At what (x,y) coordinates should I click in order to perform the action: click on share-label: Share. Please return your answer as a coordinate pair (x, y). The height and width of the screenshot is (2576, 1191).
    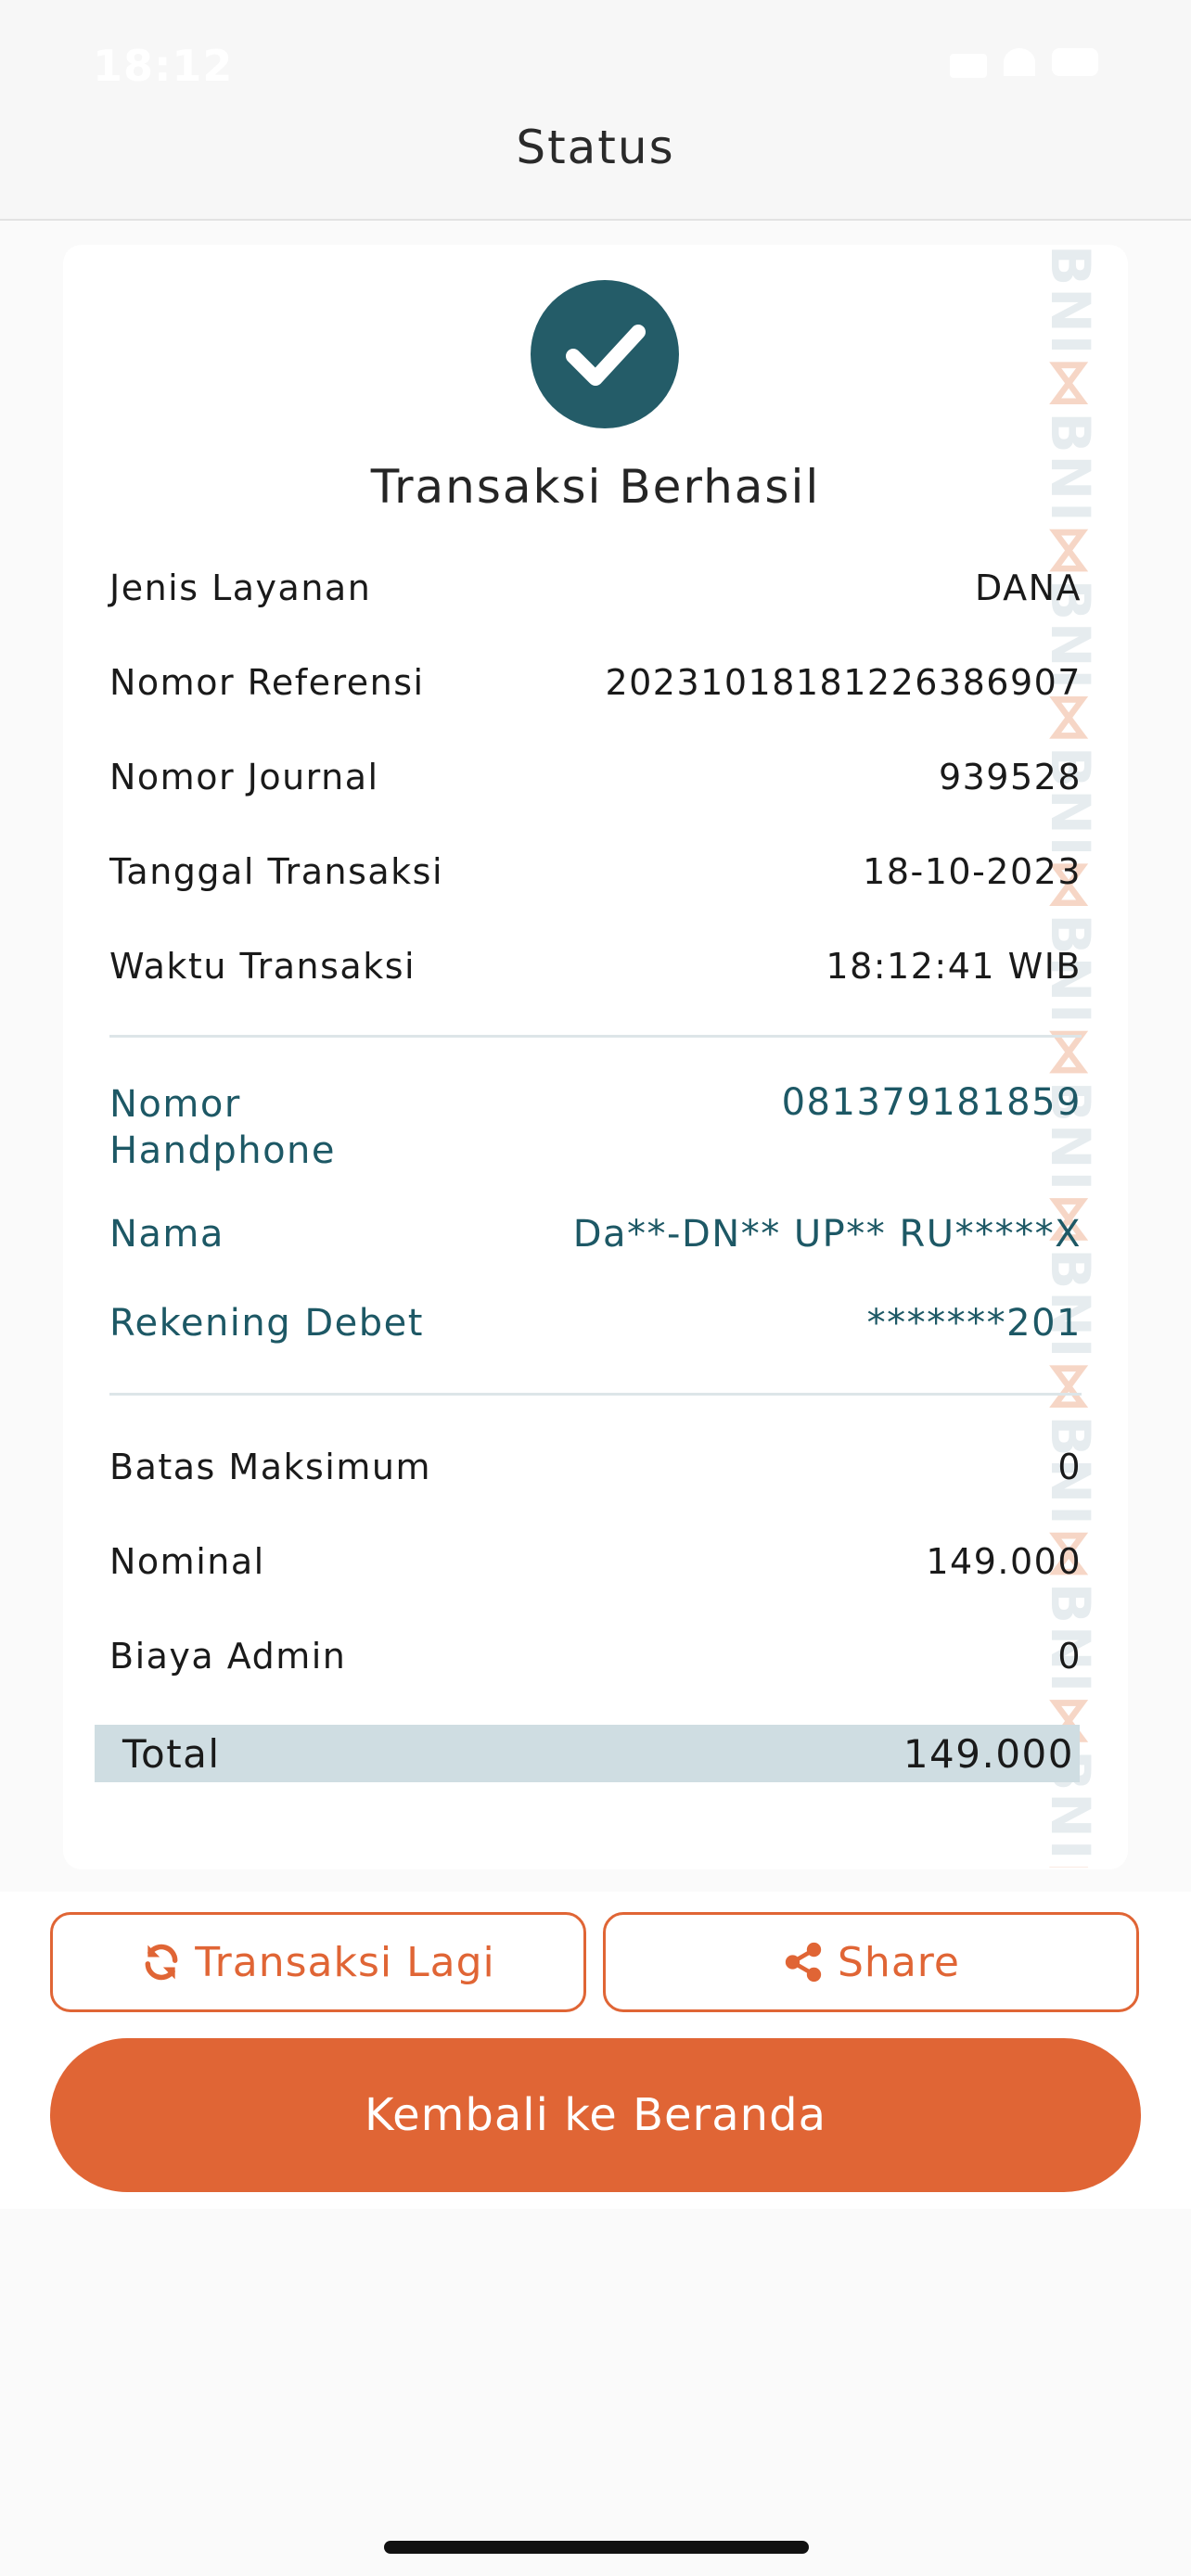
    Looking at the image, I should click on (899, 1962).